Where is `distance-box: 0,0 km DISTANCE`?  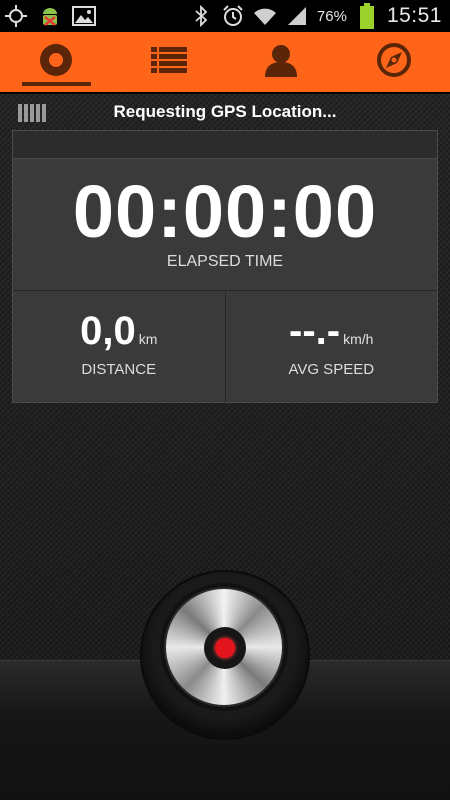
distance-box: 0,0 km DISTANCE is located at coordinates (119, 347).